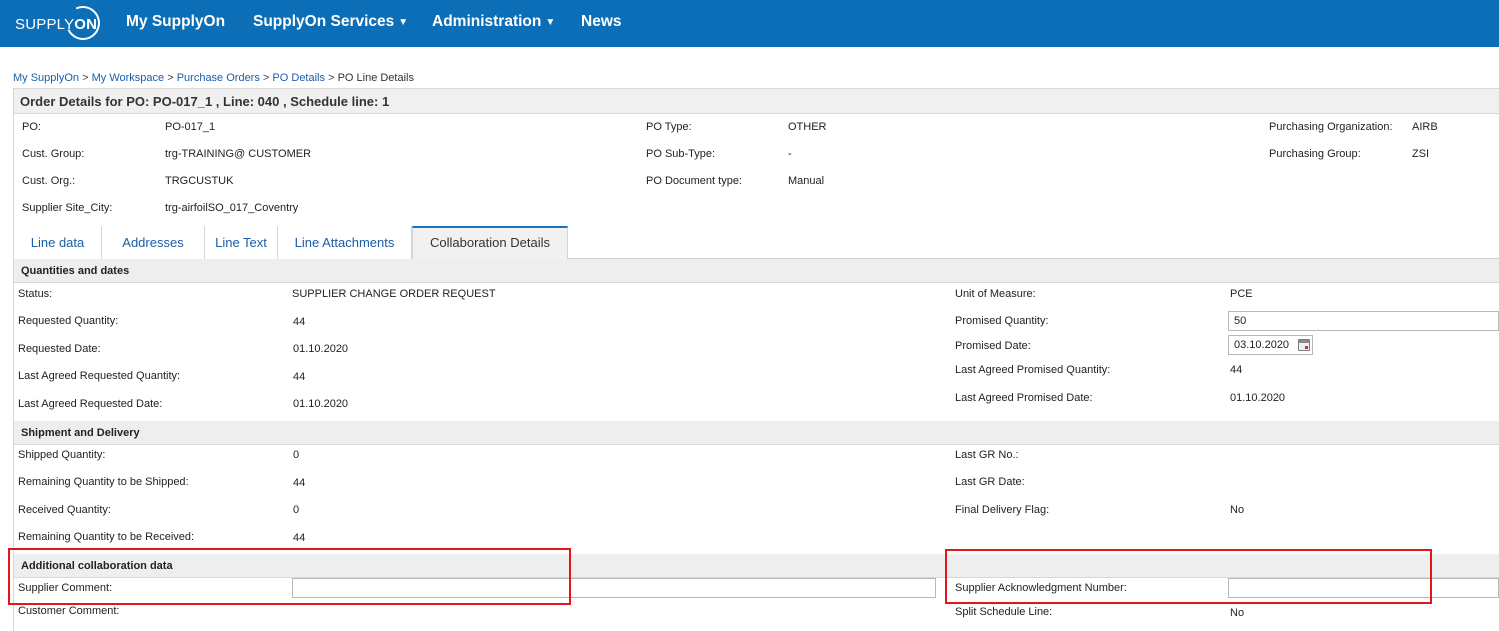 Image resolution: width=1499 pixels, height=631 pixels. Describe the element at coordinates (1024, 398) in the screenshot. I see `last-agreed-promised-date-label: Last Agreed Promised Date:` at that location.